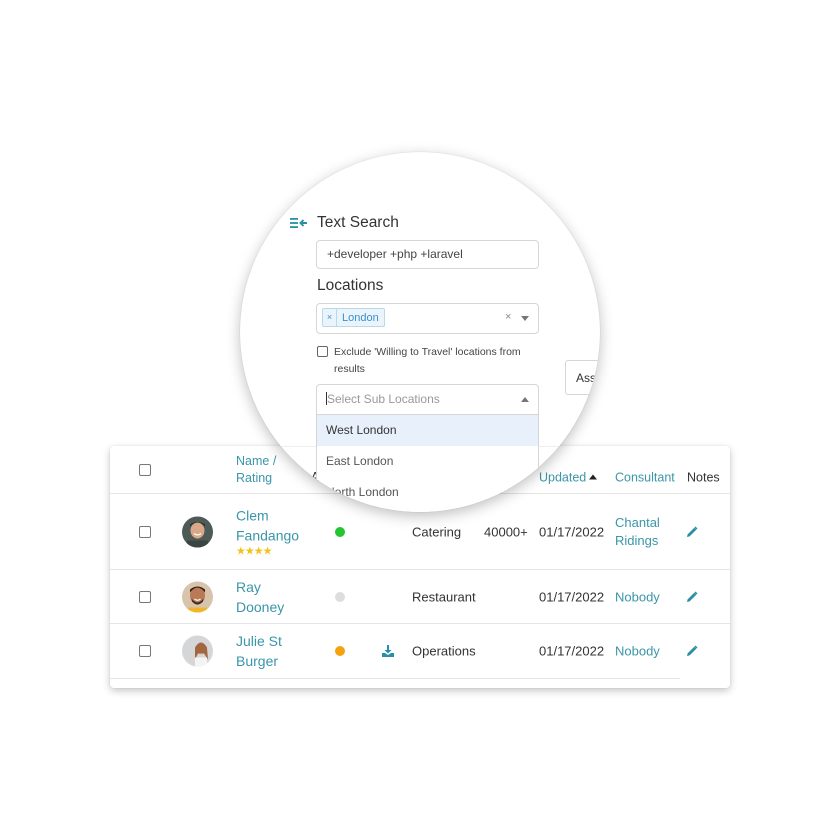  I want to click on candidate-name: Julie St Burger, so click(259, 651).